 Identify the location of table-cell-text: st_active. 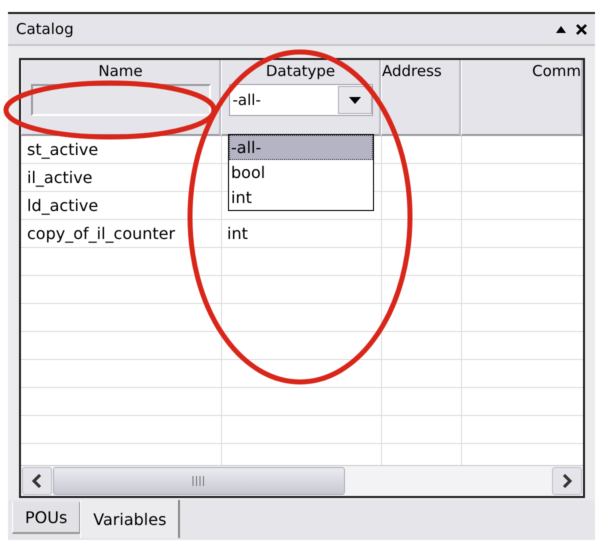
(63, 150).